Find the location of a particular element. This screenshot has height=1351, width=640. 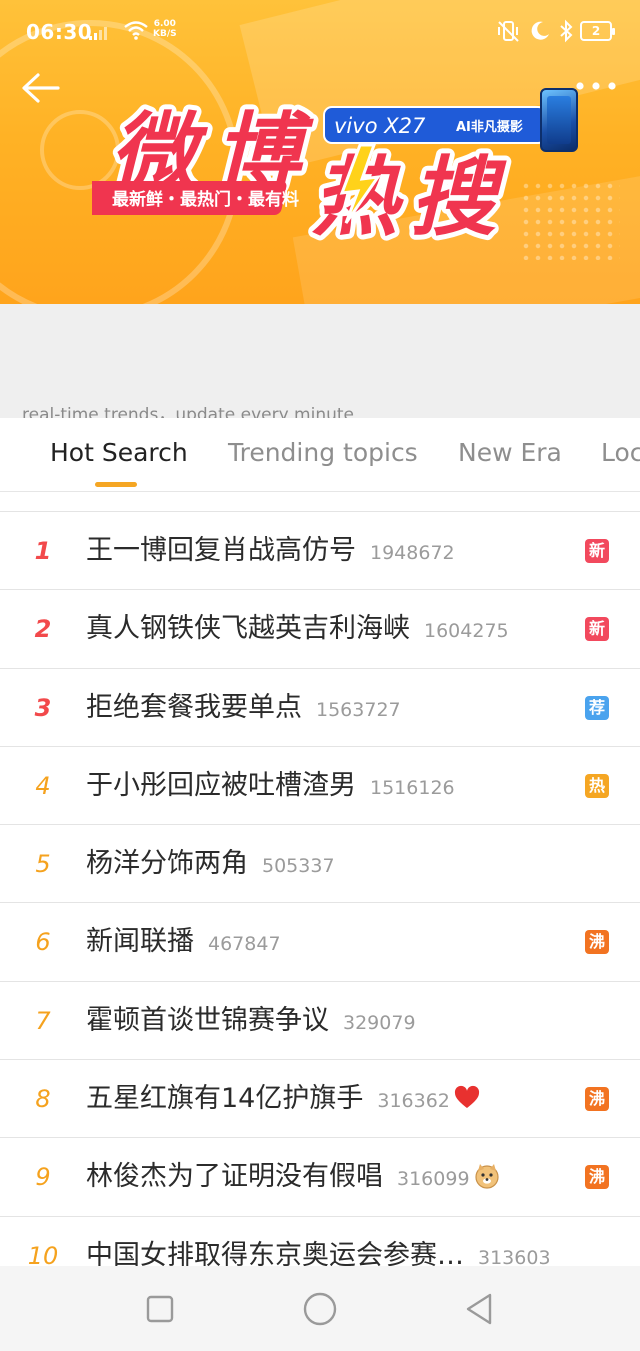

row-text: 拒绝套餐我要单点 1563727 is located at coordinates (243, 708).